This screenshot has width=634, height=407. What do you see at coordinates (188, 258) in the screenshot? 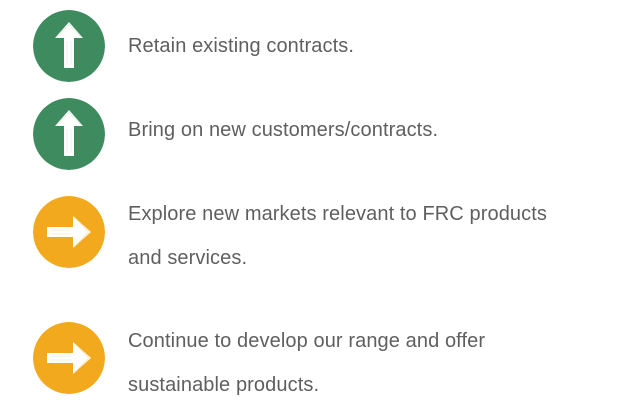
I see `list-item-line-2: and services.` at bounding box center [188, 258].